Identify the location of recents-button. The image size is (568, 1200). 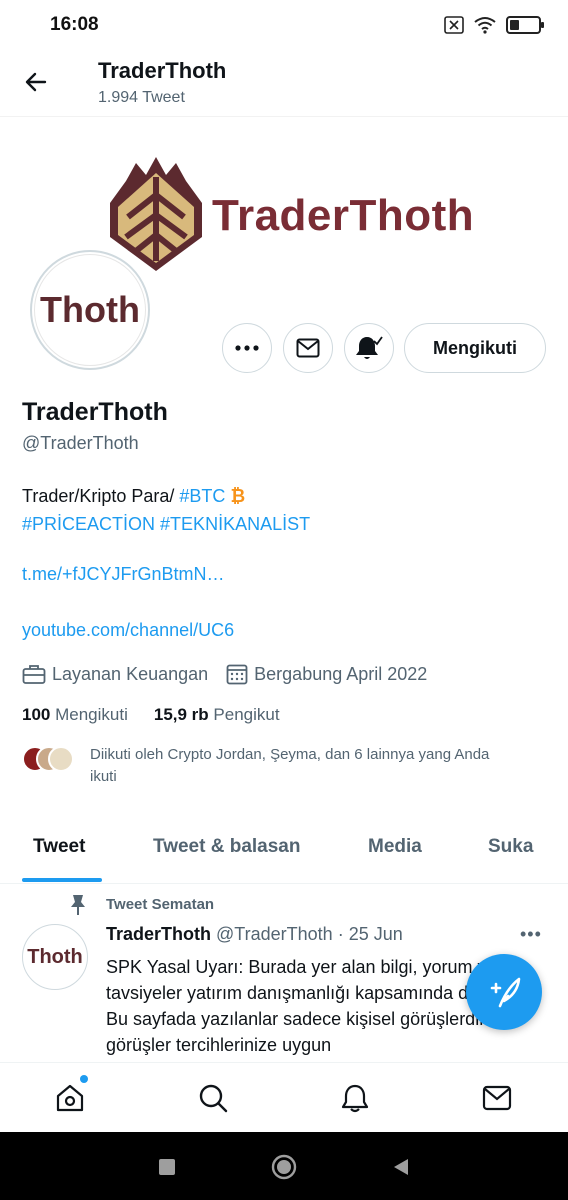
(167, 1167).